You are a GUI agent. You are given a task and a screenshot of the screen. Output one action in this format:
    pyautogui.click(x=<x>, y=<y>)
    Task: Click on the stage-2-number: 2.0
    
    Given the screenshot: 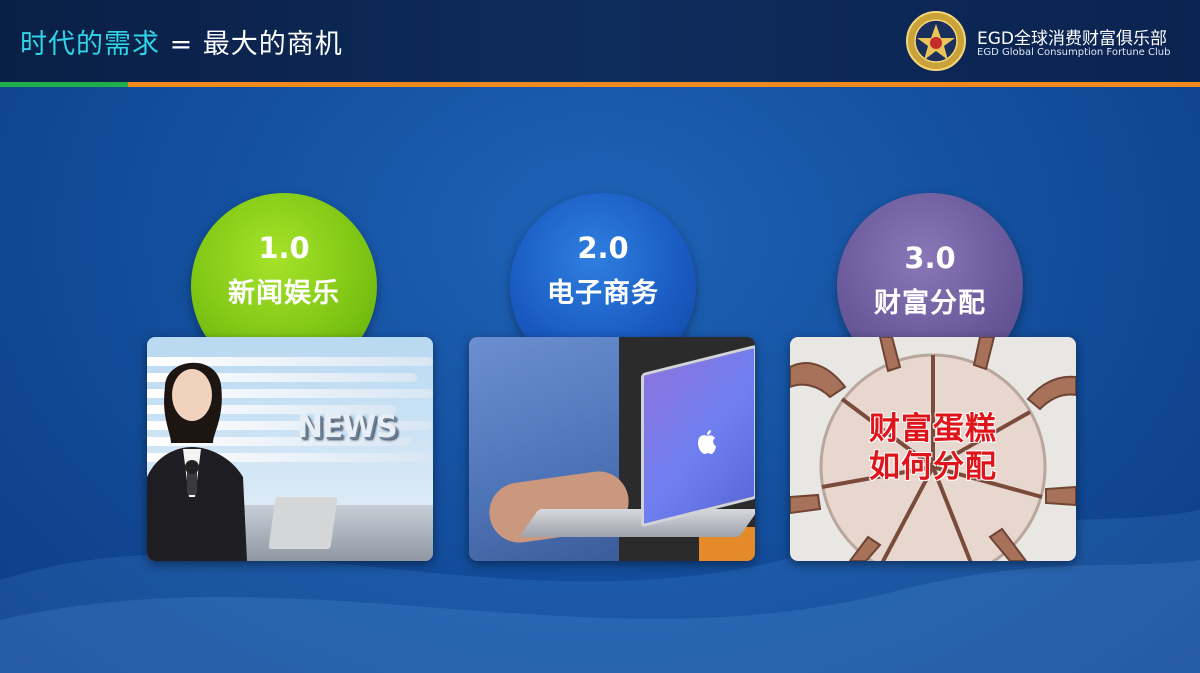 What is the action you would take?
    pyautogui.click(x=603, y=248)
    